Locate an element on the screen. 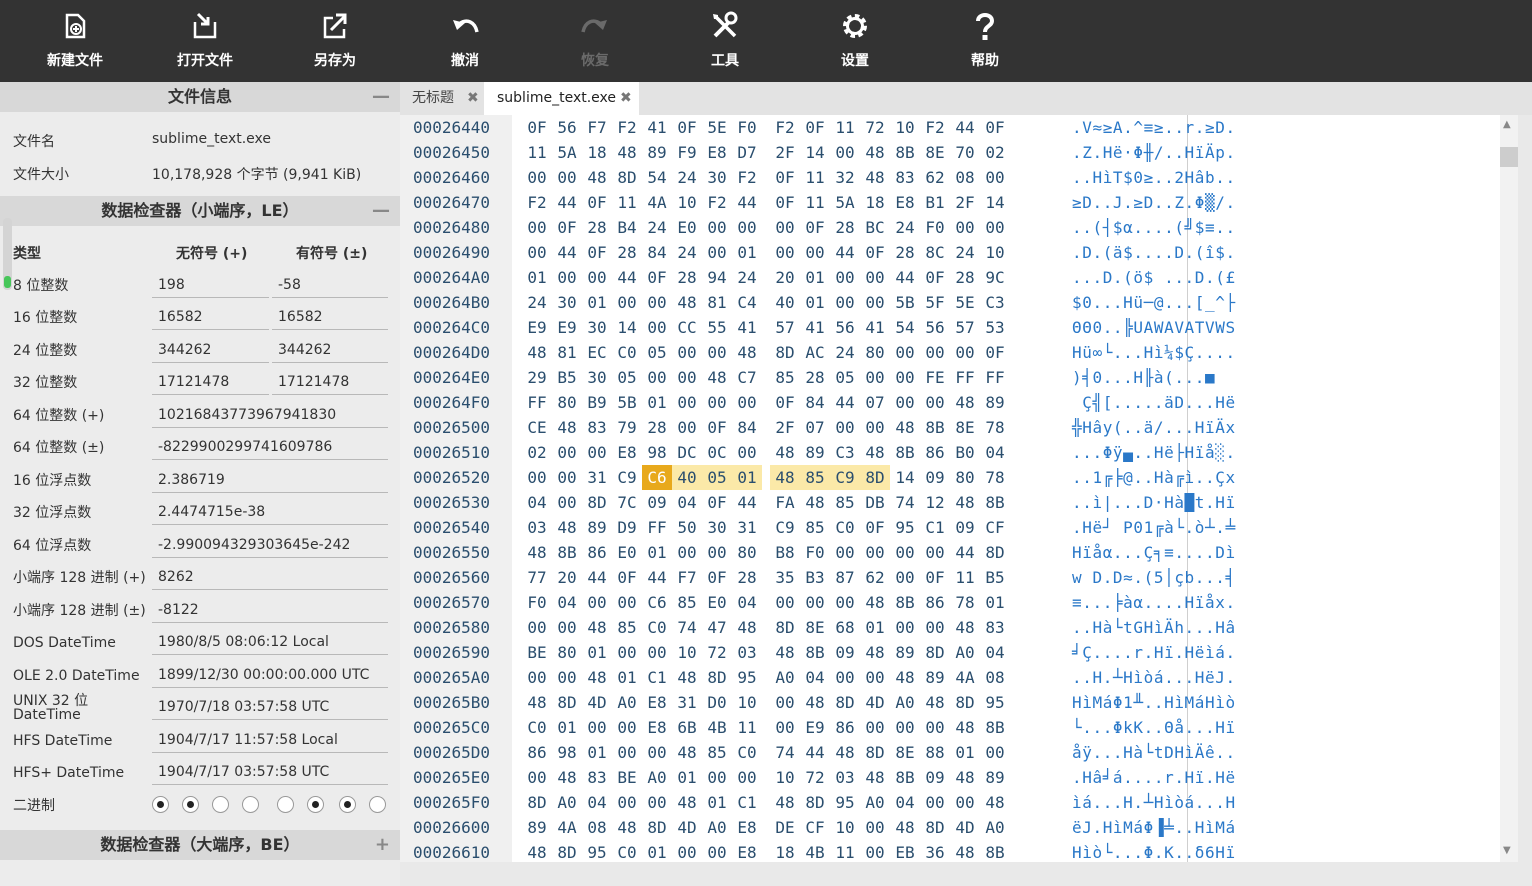 The width and height of the screenshot is (1532, 886). hex-byte: B5 is located at coordinates (995, 577).